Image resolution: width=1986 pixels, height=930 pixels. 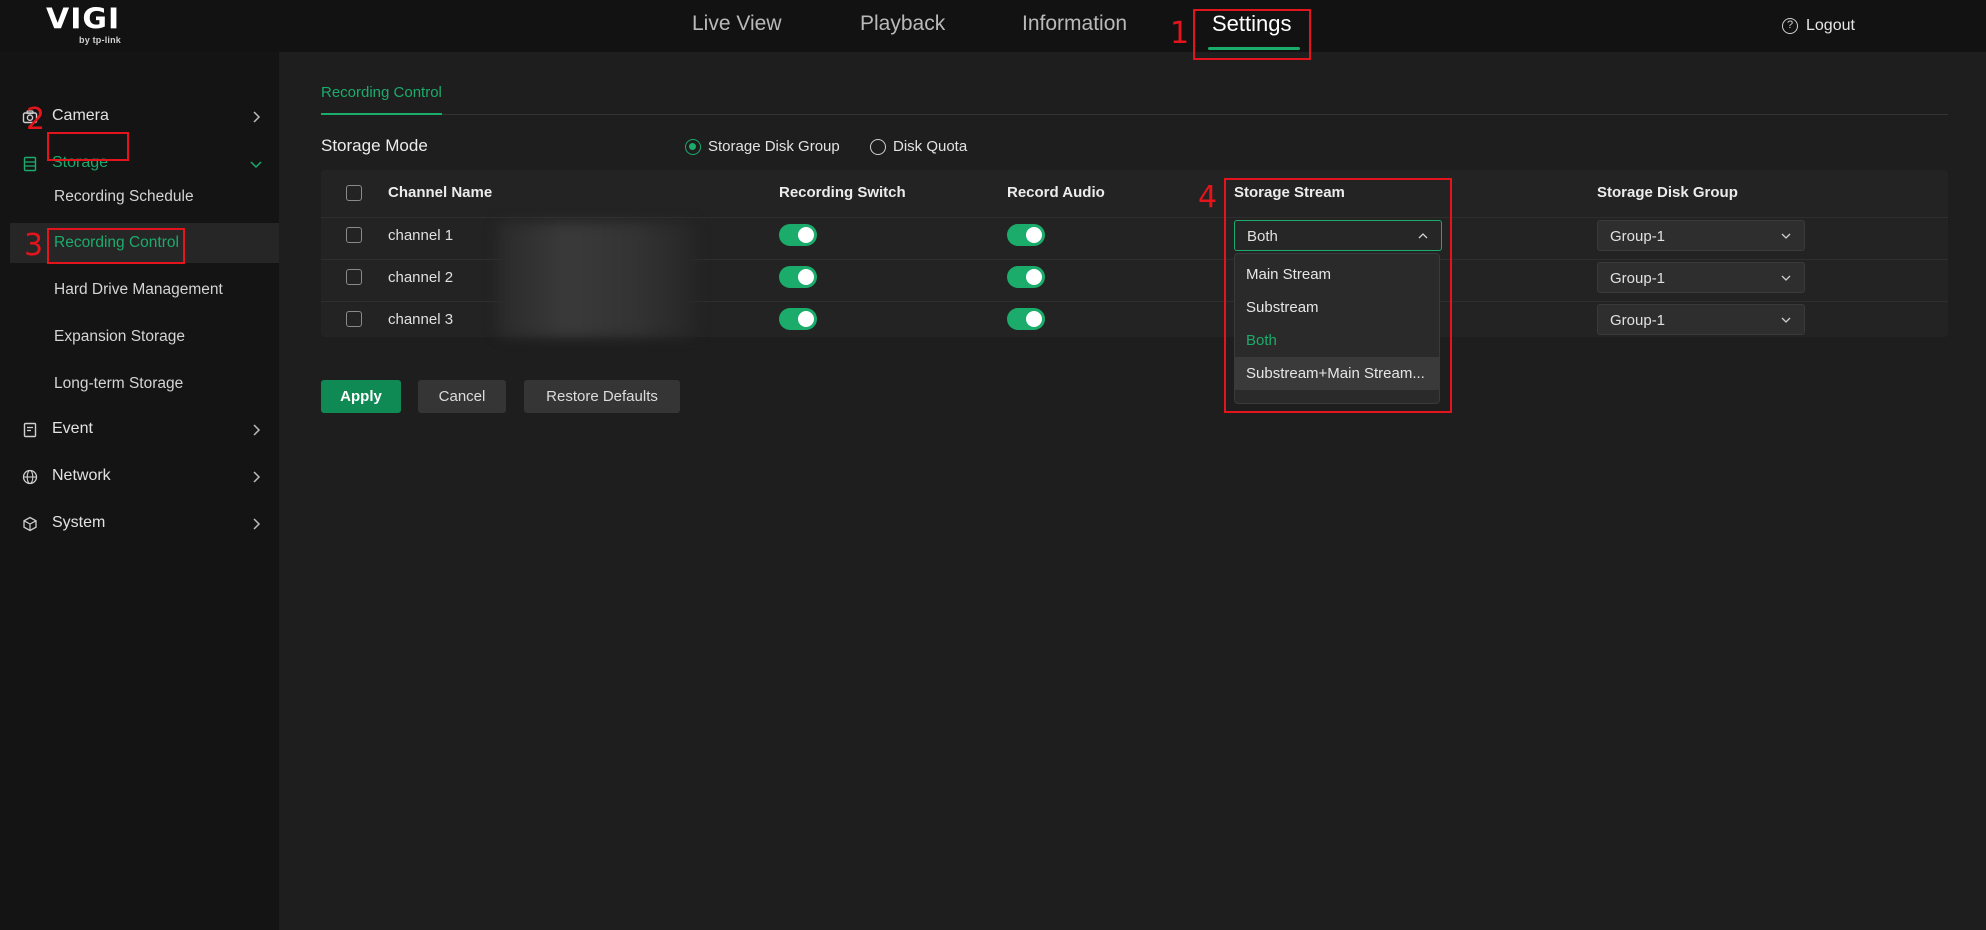 What do you see at coordinates (100, 40) in the screenshot?
I see `logo-subtext: by tp-link` at bounding box center [100, 40].